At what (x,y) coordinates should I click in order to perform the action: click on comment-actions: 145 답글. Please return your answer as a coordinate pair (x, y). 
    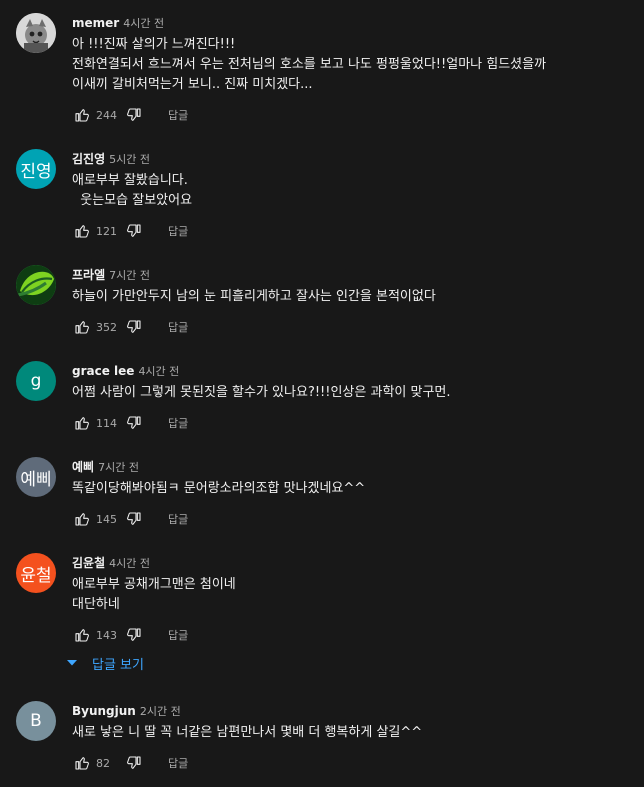
    Looking at the image, I should click on (130, 519).